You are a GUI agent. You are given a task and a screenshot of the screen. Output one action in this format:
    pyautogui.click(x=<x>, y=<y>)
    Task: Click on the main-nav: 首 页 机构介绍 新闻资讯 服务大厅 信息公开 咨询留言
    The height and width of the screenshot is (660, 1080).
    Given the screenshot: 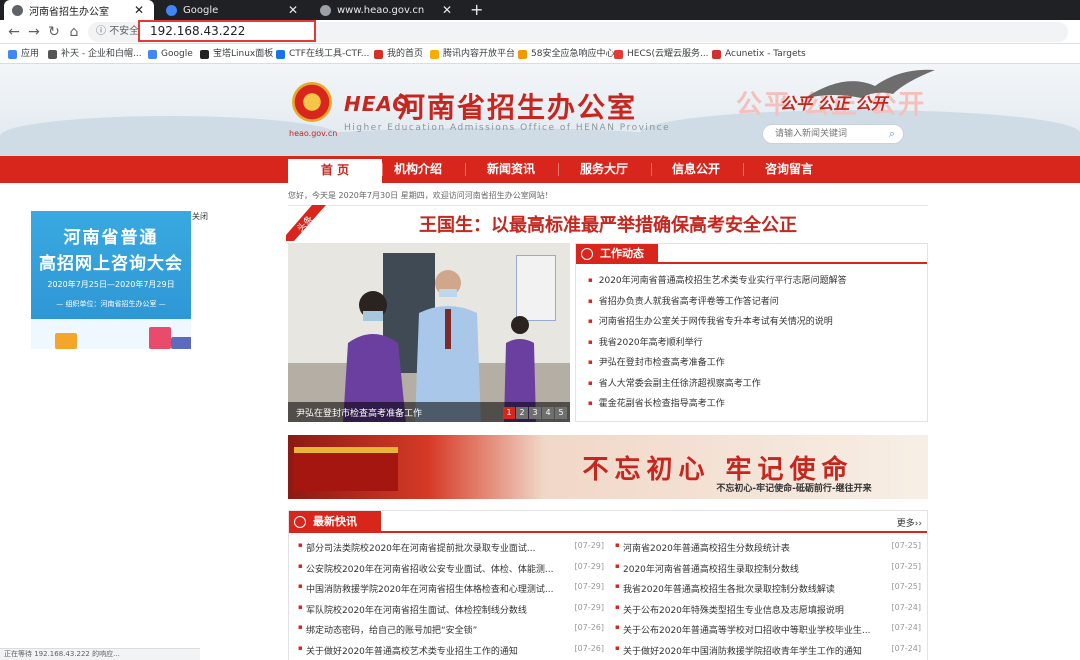 What is the action you would take?
    pyautogui.click(x=540, y=169)
    